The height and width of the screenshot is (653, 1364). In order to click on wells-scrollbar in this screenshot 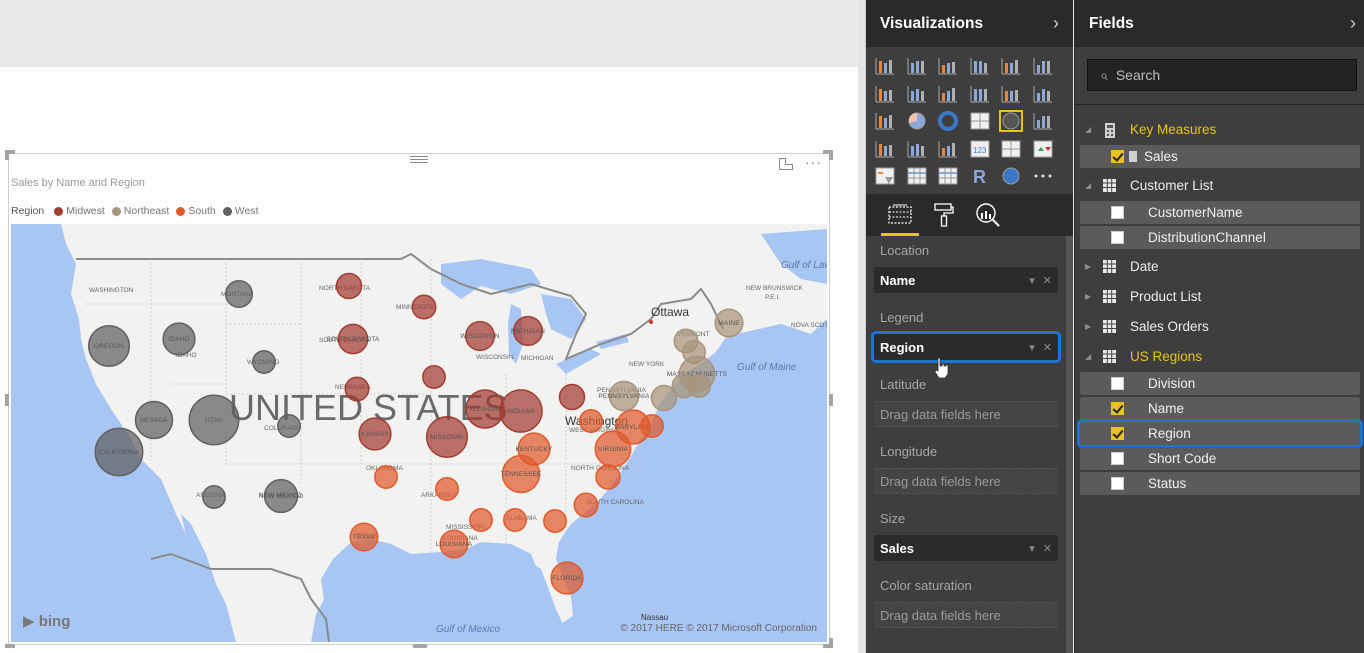, I will do `click(1069, 444)`.